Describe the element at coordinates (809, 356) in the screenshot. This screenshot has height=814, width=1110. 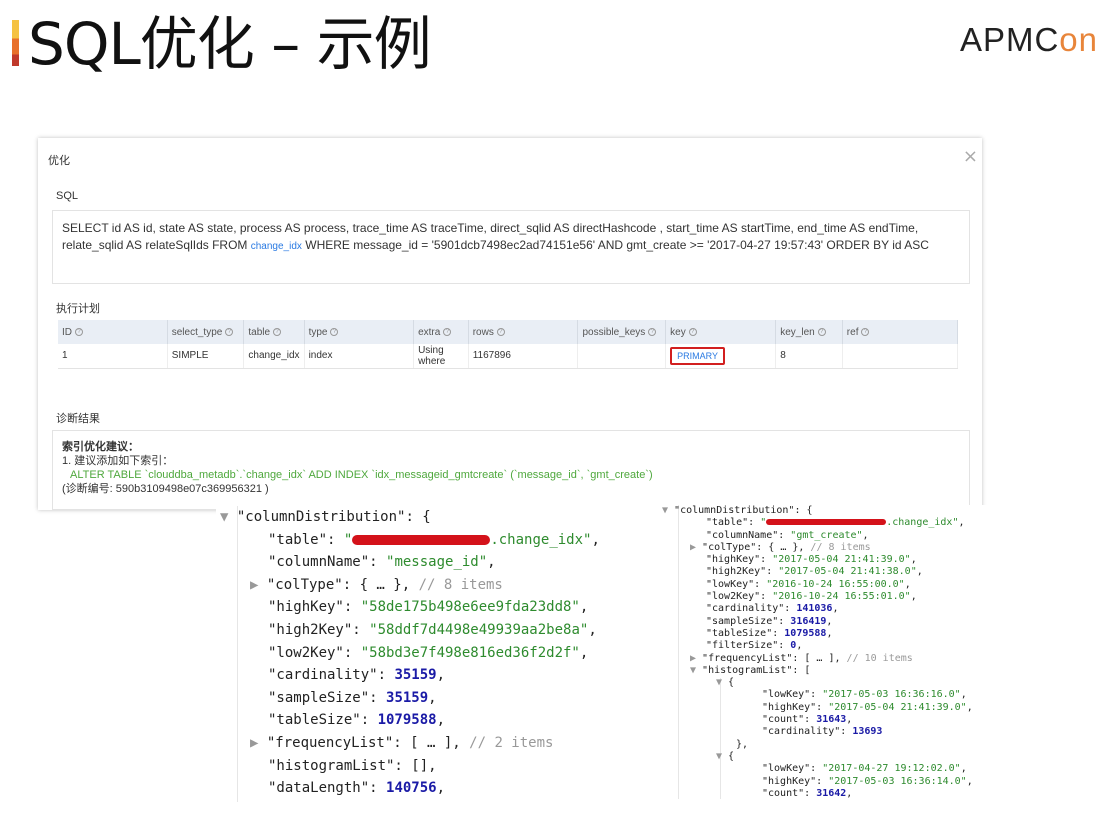
I see `plan-cell: 8` at that location.